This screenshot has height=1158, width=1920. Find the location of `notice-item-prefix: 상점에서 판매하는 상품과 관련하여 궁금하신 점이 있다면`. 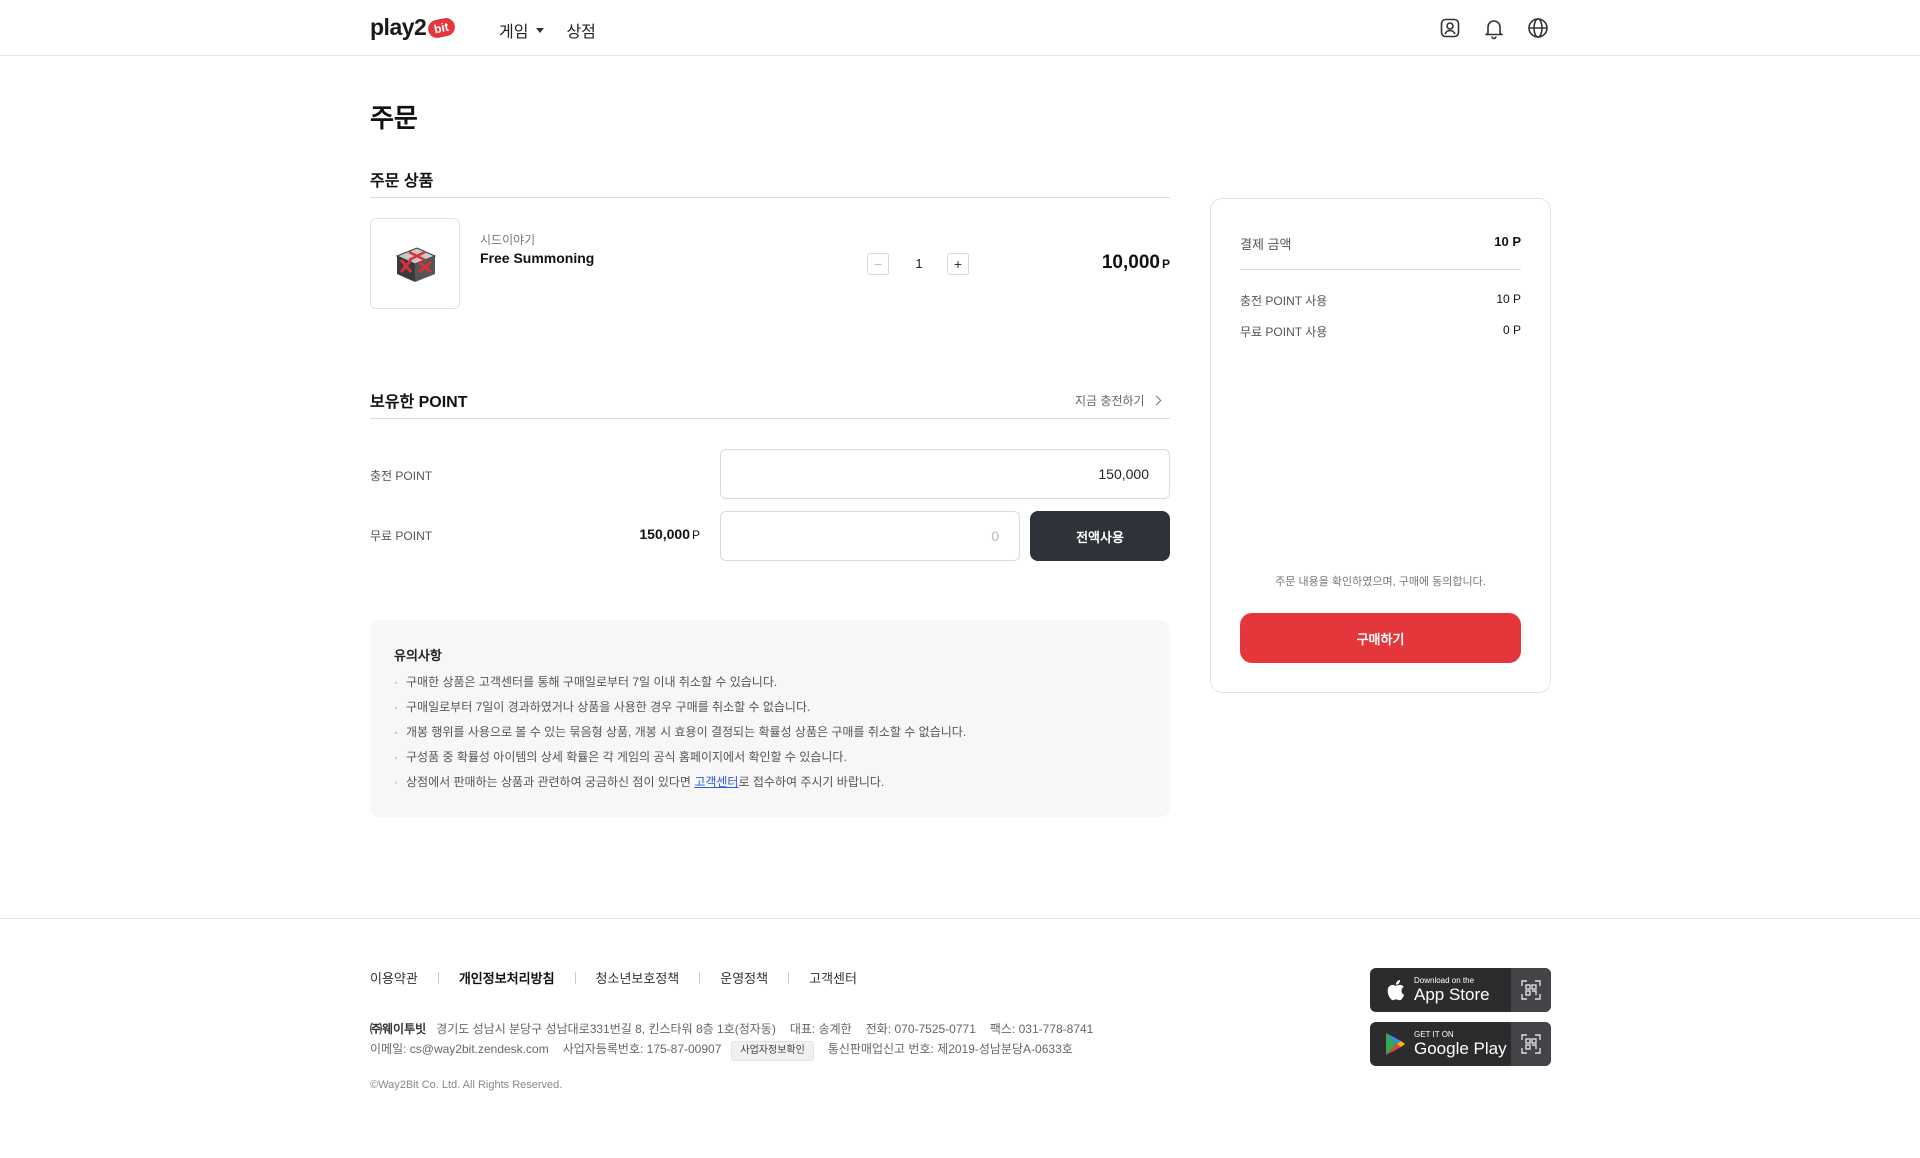

notice-item-prefix: 상점에서 판매하는 상품과 관련하여 궁금하신 점이 있다면 is located at coordinates (550, 782).